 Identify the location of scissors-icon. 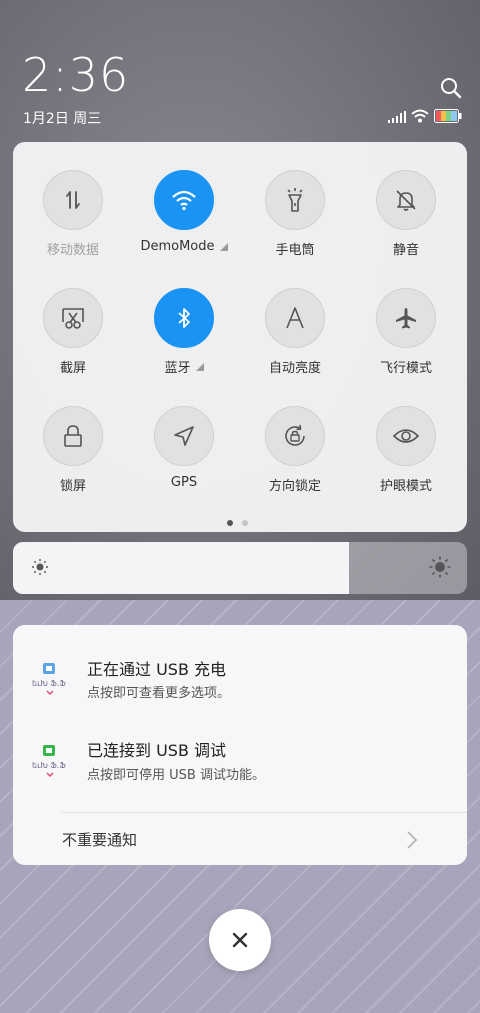
(73, 318).